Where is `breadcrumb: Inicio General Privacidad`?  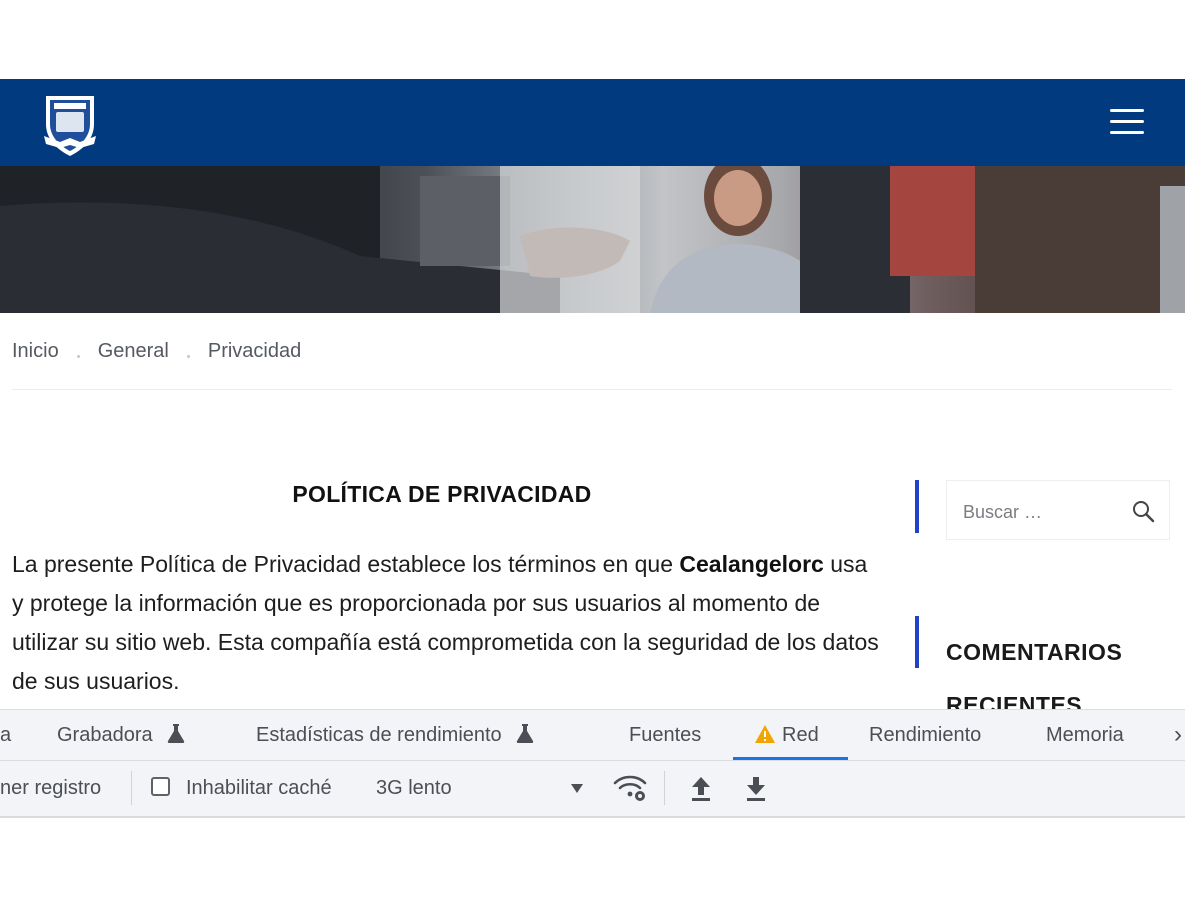
breadcrumb: Inicio General Privacidad is located at coordinates (156, 351).